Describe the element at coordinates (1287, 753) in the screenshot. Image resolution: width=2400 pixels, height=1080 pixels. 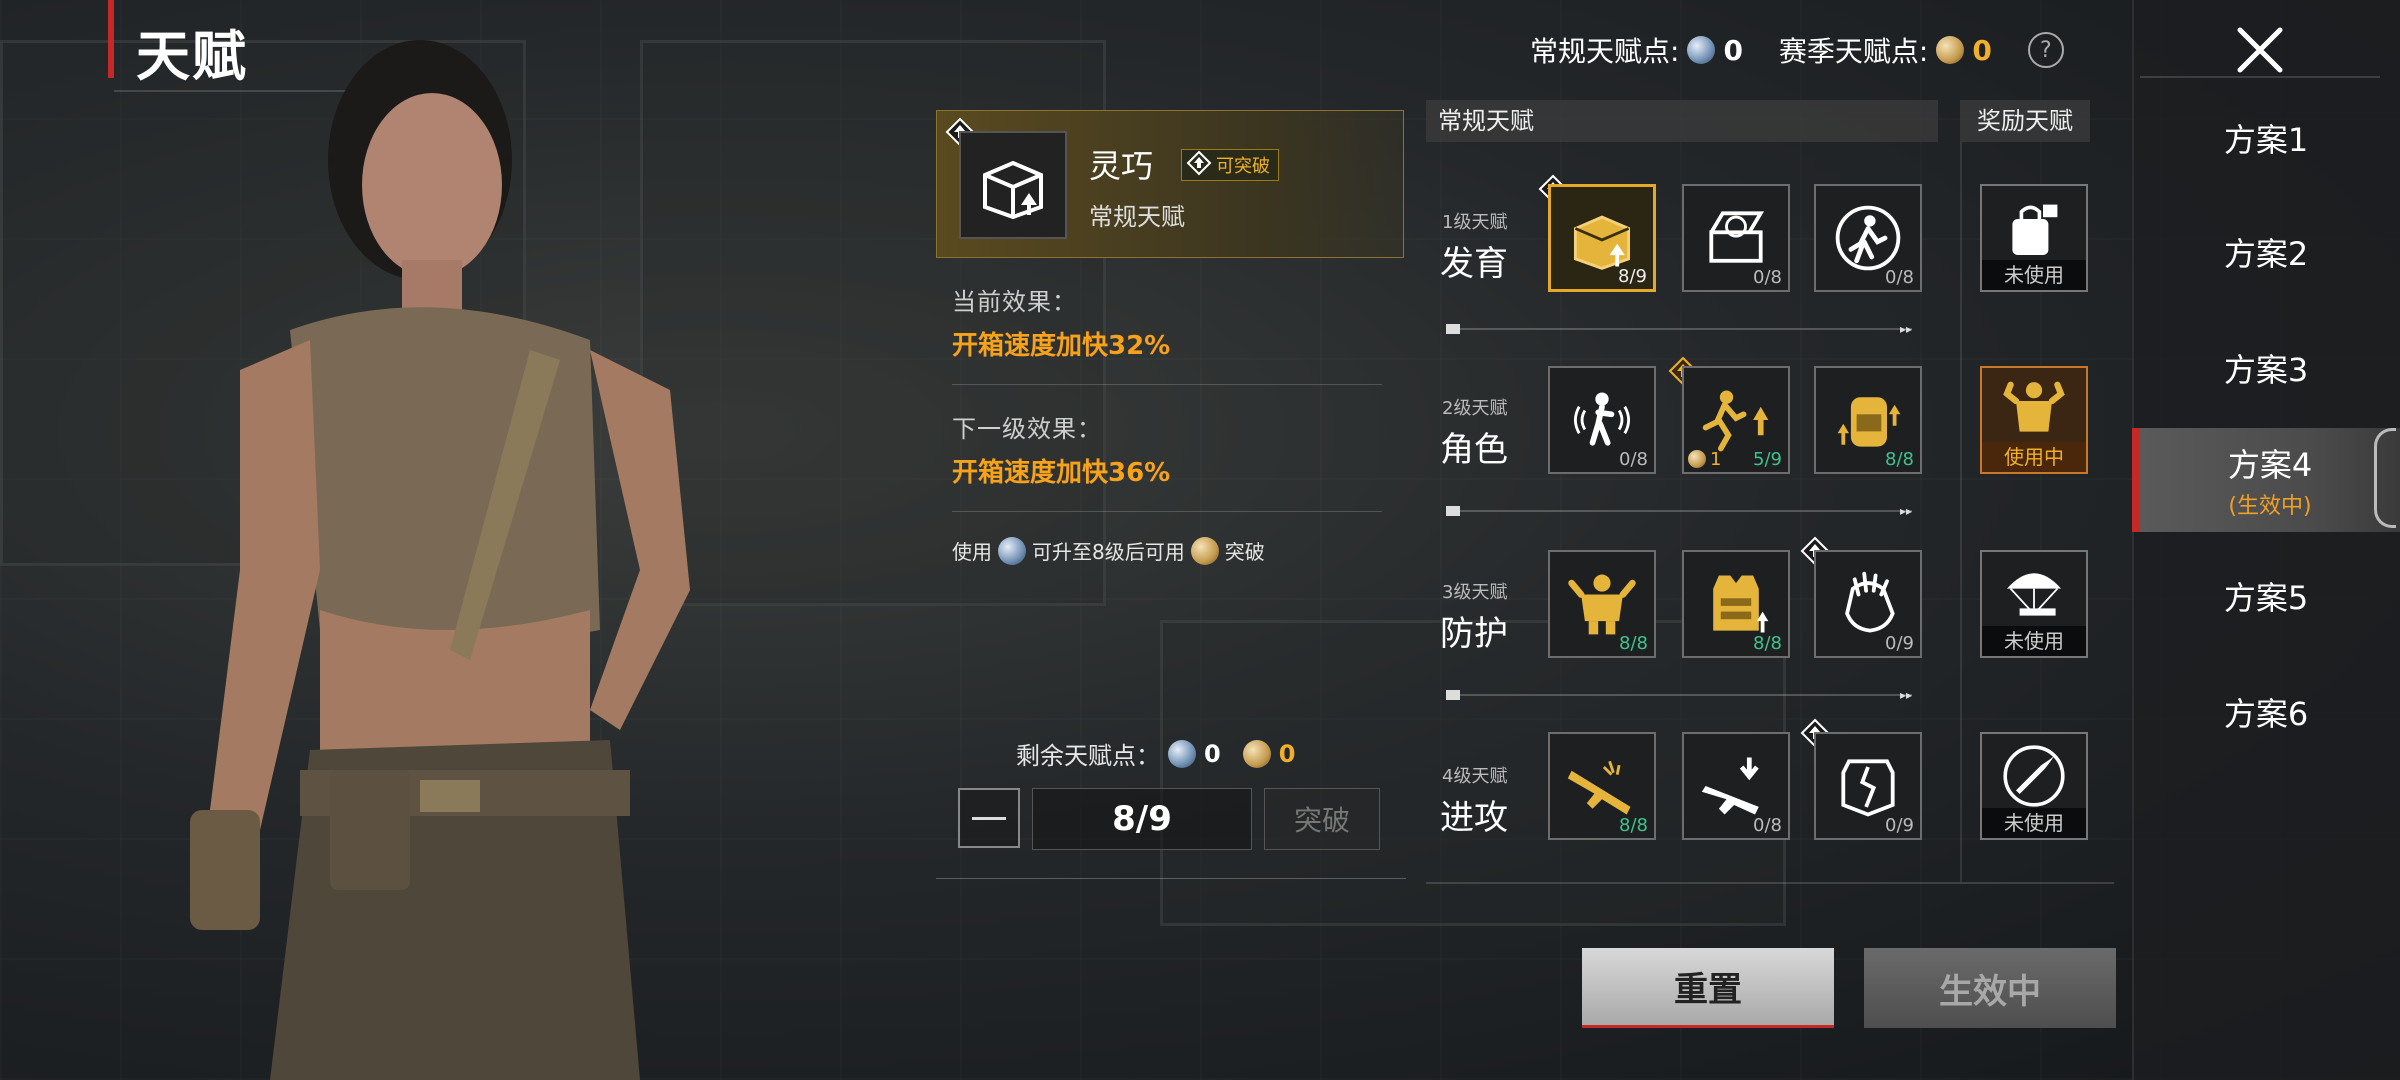
I see `remaining-season-value: 0` at that location.